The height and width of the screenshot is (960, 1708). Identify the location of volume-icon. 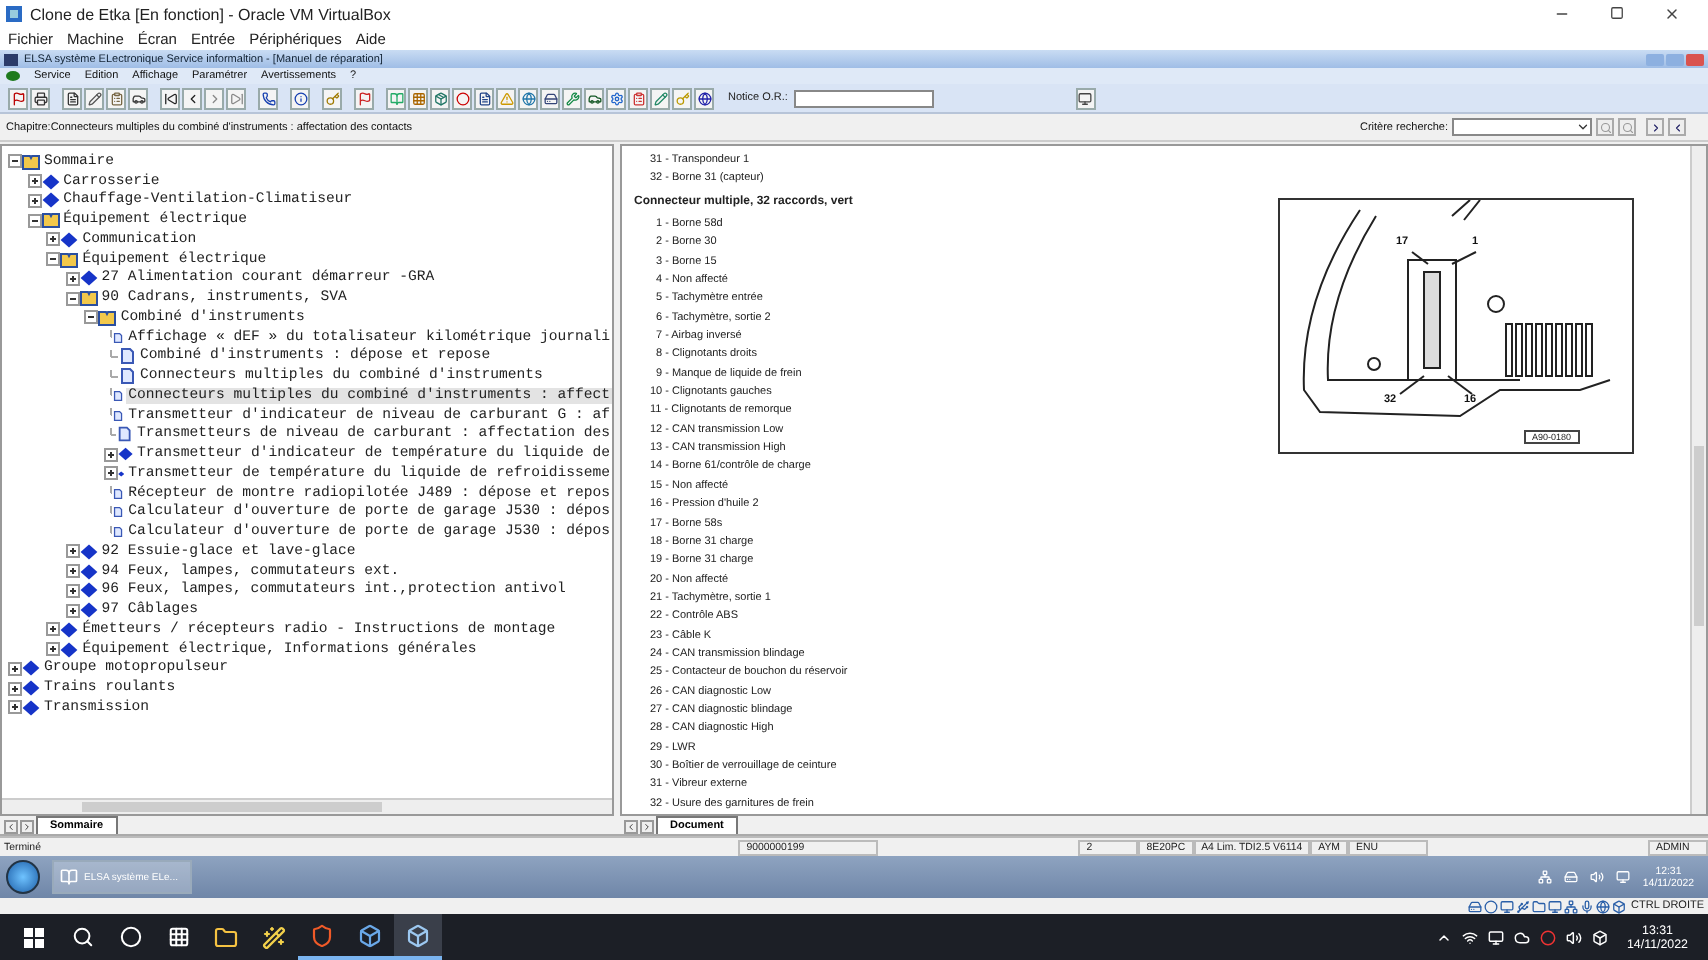
(1597, 877).